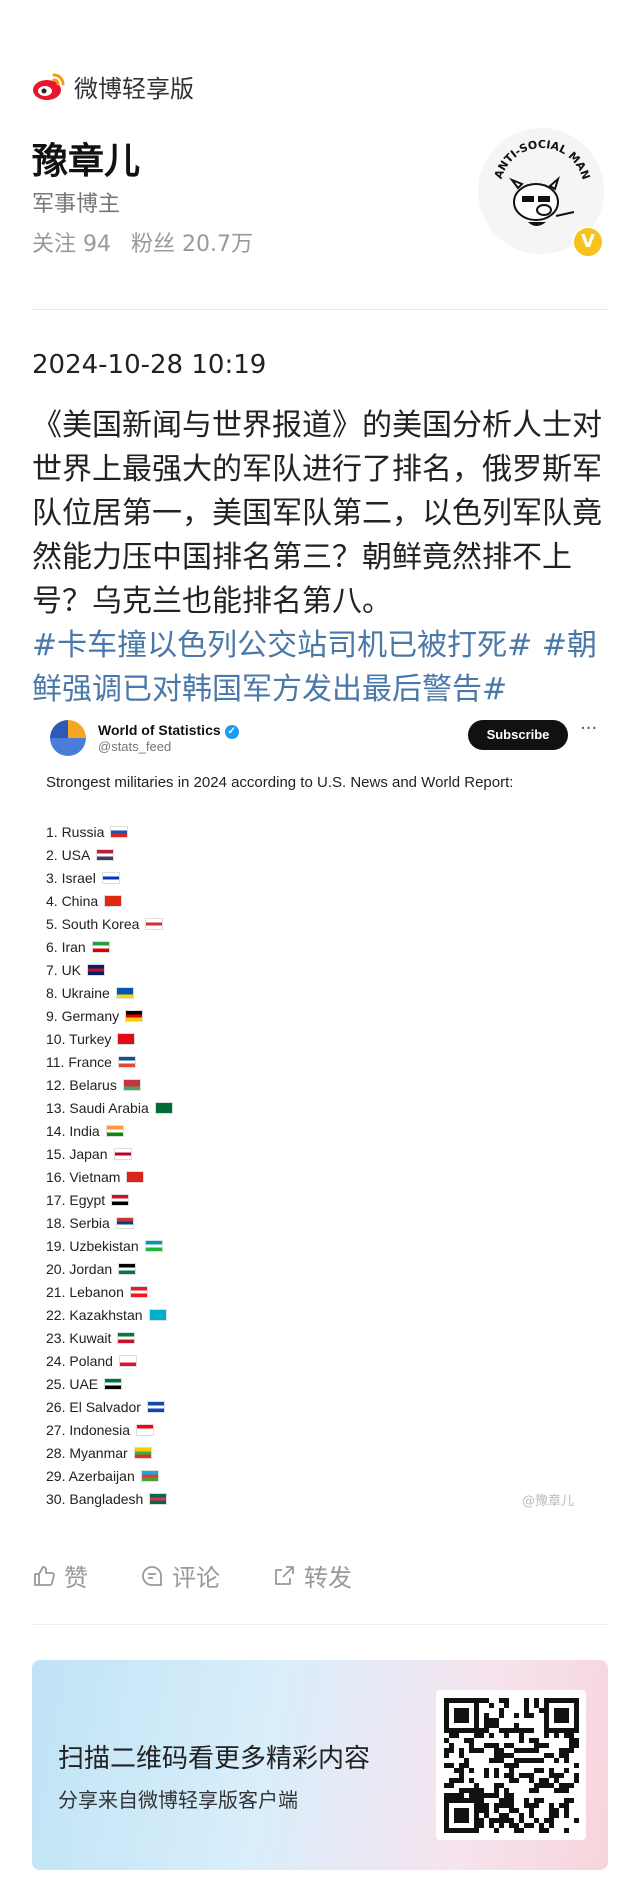 This screenshot has height=1904, width=640. Describe the element at coordinates (44, 1575) in the screenshot. I see `thumbs-up-icon` at that location.